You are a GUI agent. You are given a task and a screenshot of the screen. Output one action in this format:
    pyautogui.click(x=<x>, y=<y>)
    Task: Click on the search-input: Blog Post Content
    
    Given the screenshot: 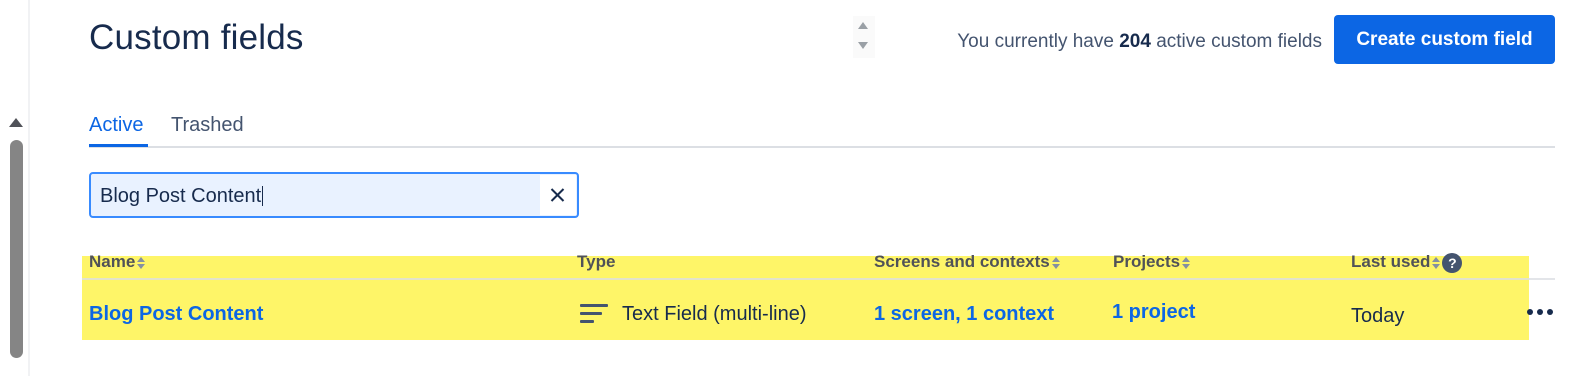 What is the action you would take?
    pyautogui.click(x=334, y=195)
    